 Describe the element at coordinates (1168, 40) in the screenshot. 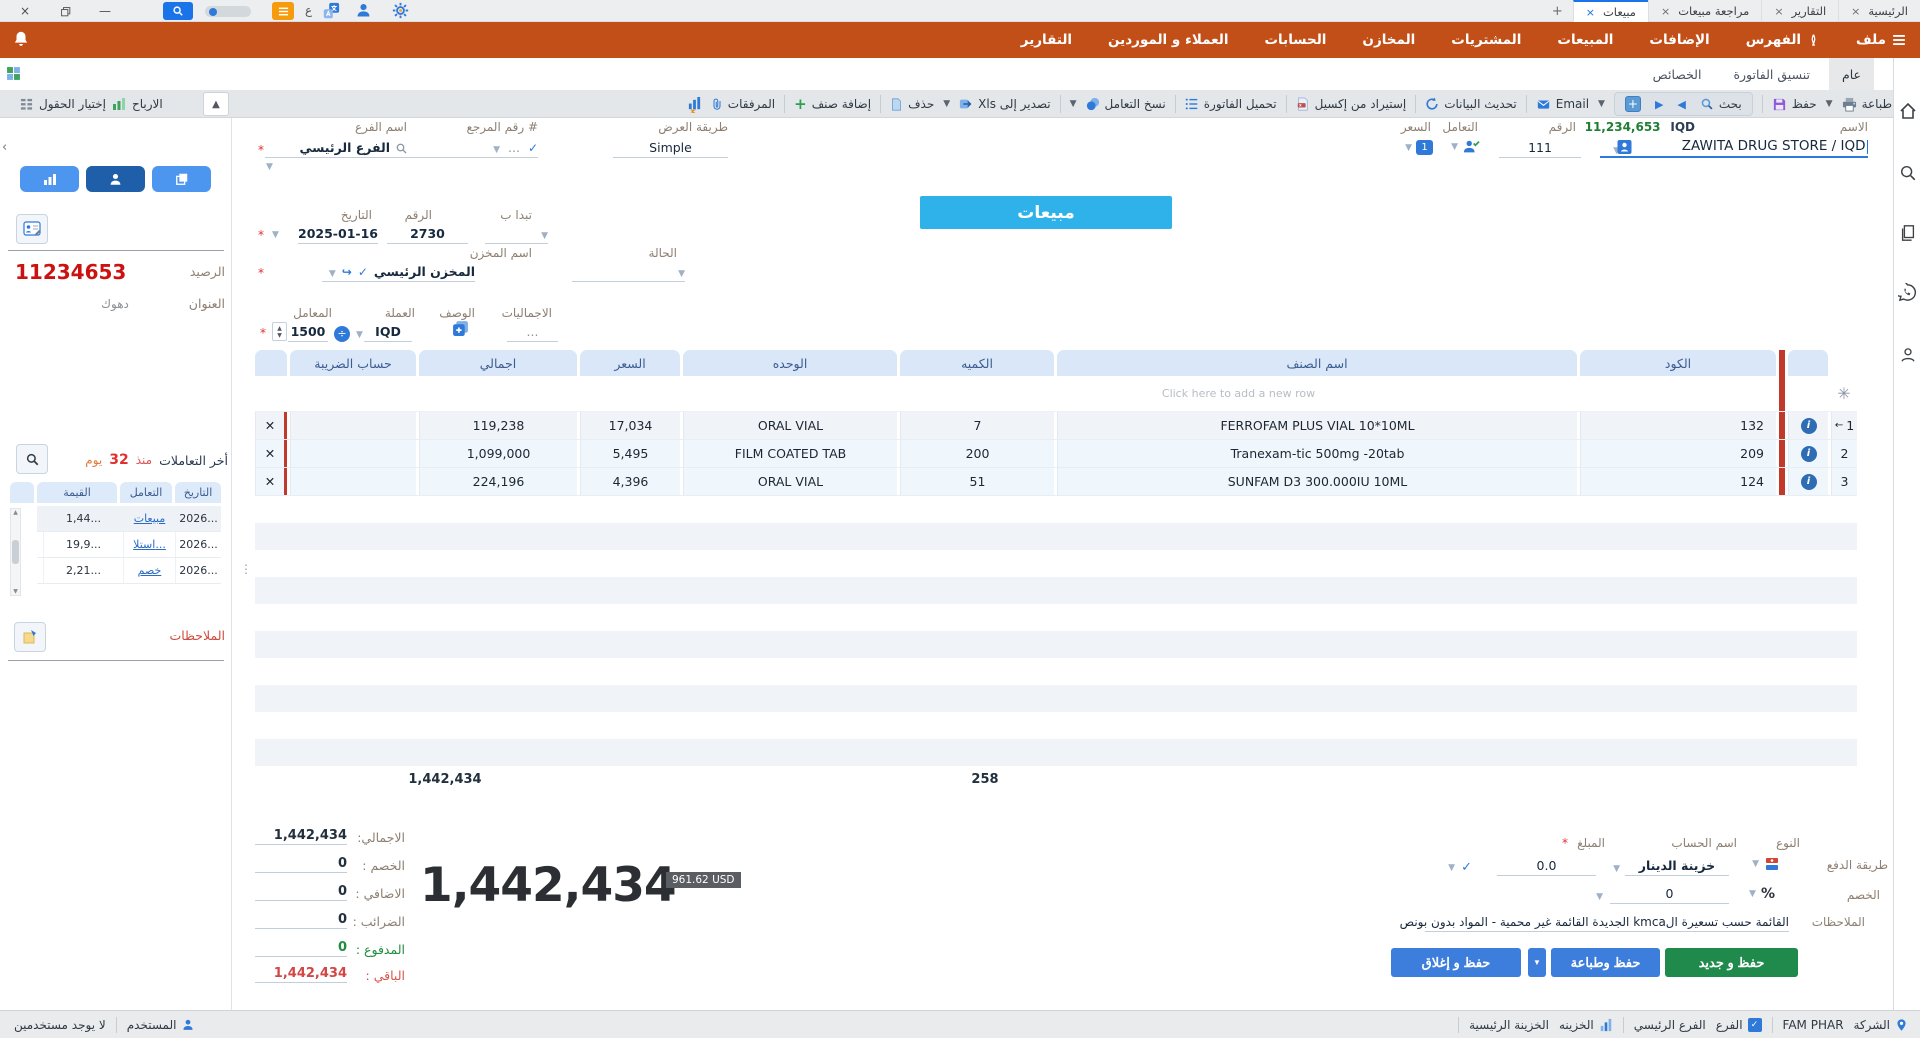

I see `menu-item-customers-suppliers: العملاء و الموردين` at that location.